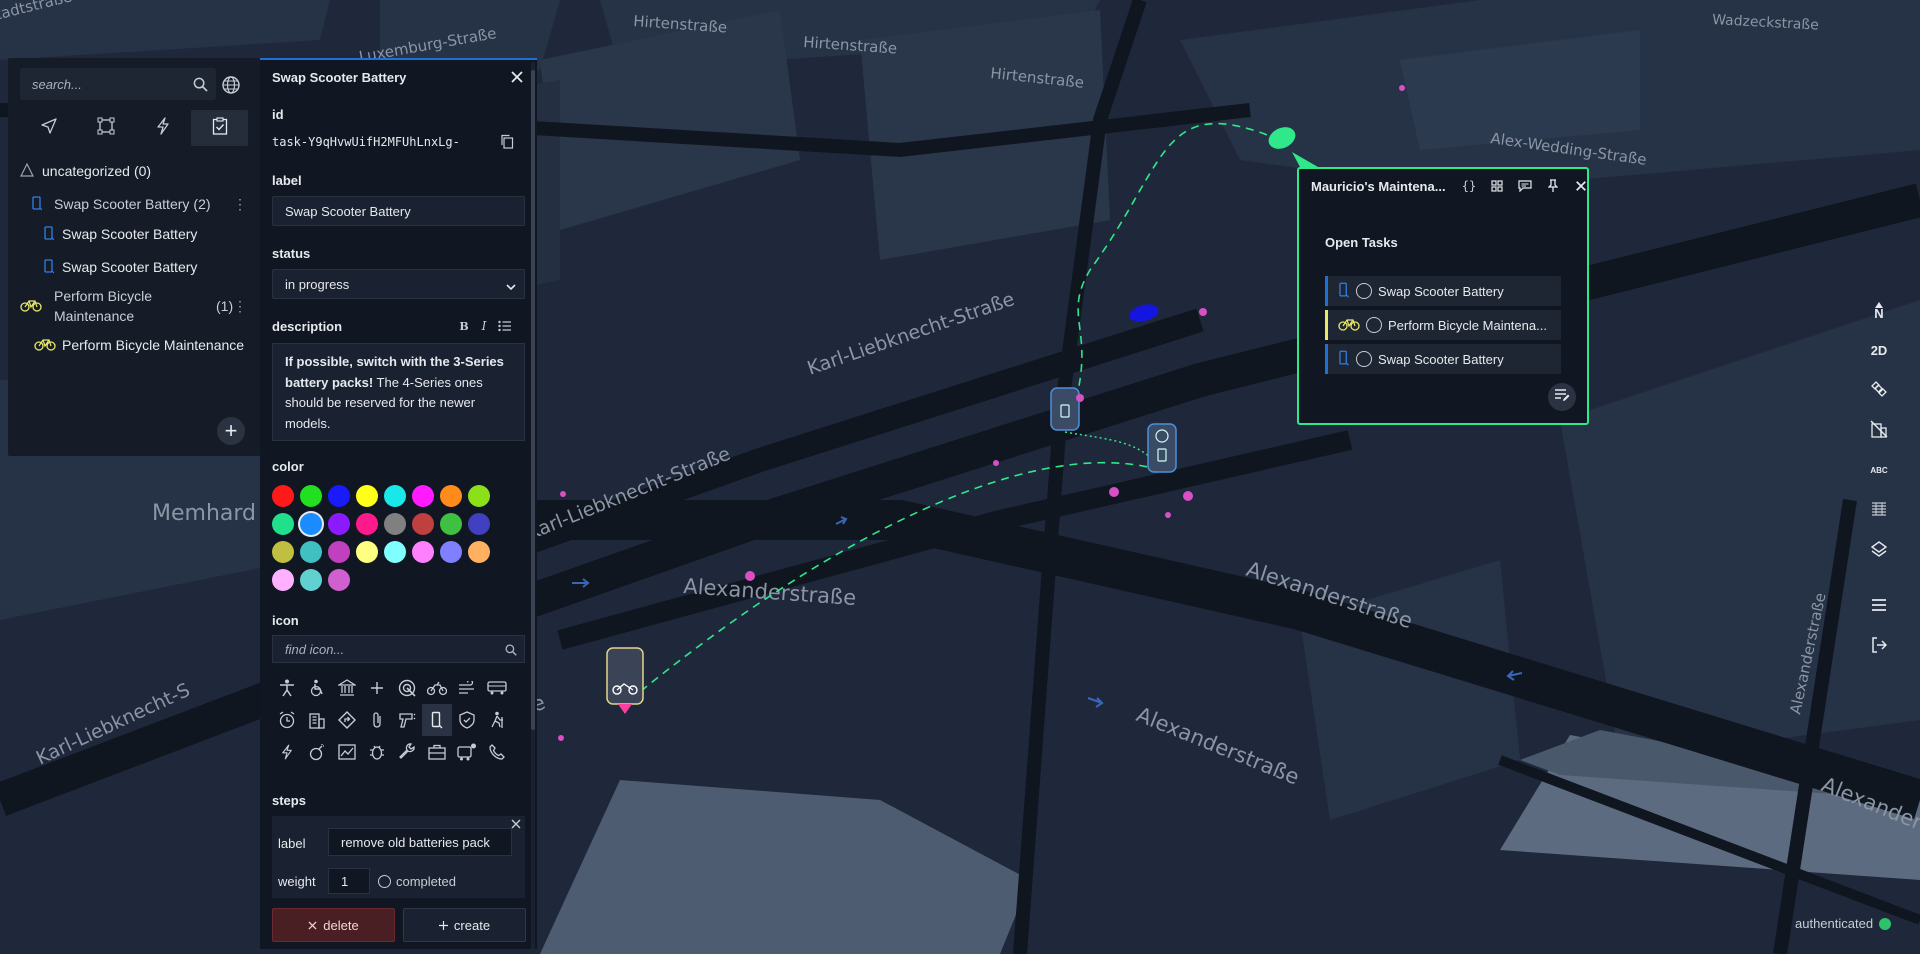 The width and height of the screenshot is (1920, 954). Describe the element at coordinates (349, 881) in the screenshot. I see `step-weight-input: 1` at that location.